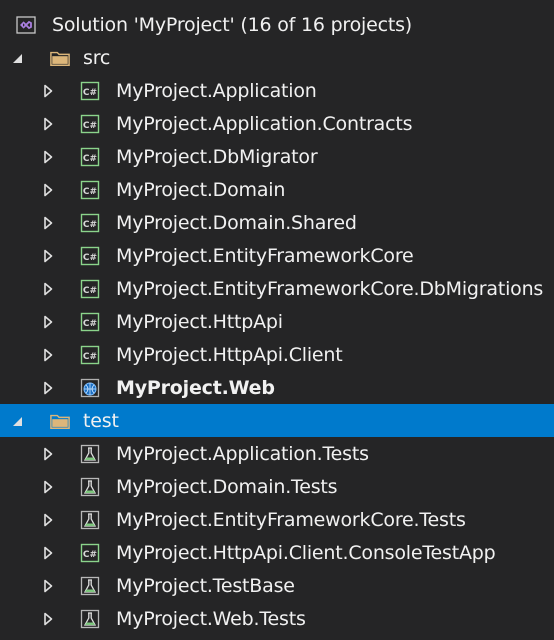 The height and width of the screenshot is (640, 554). Describe the element at coordinates (277, 387) in the screenshot. I see `project-row: MyProject.Web` at that location.